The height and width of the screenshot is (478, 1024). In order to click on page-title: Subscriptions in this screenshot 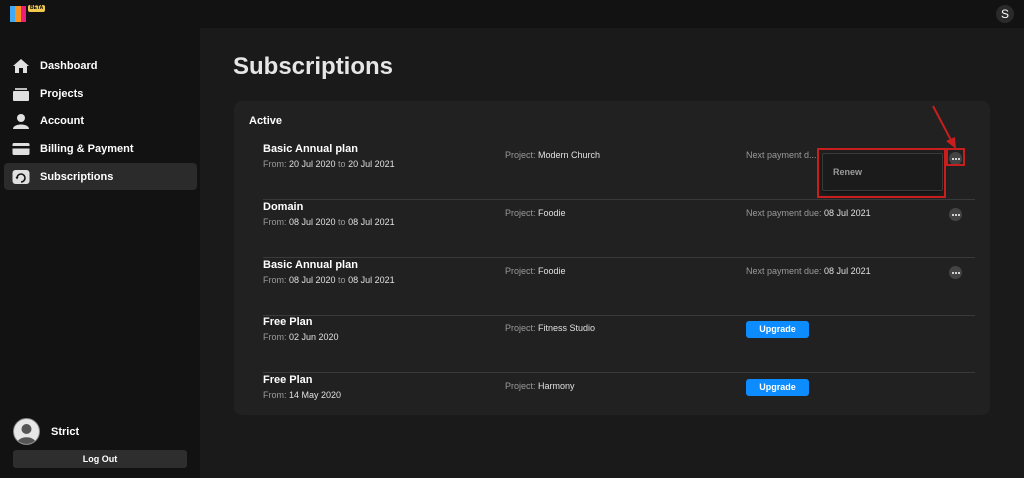, I will do `click(313, 66)`.